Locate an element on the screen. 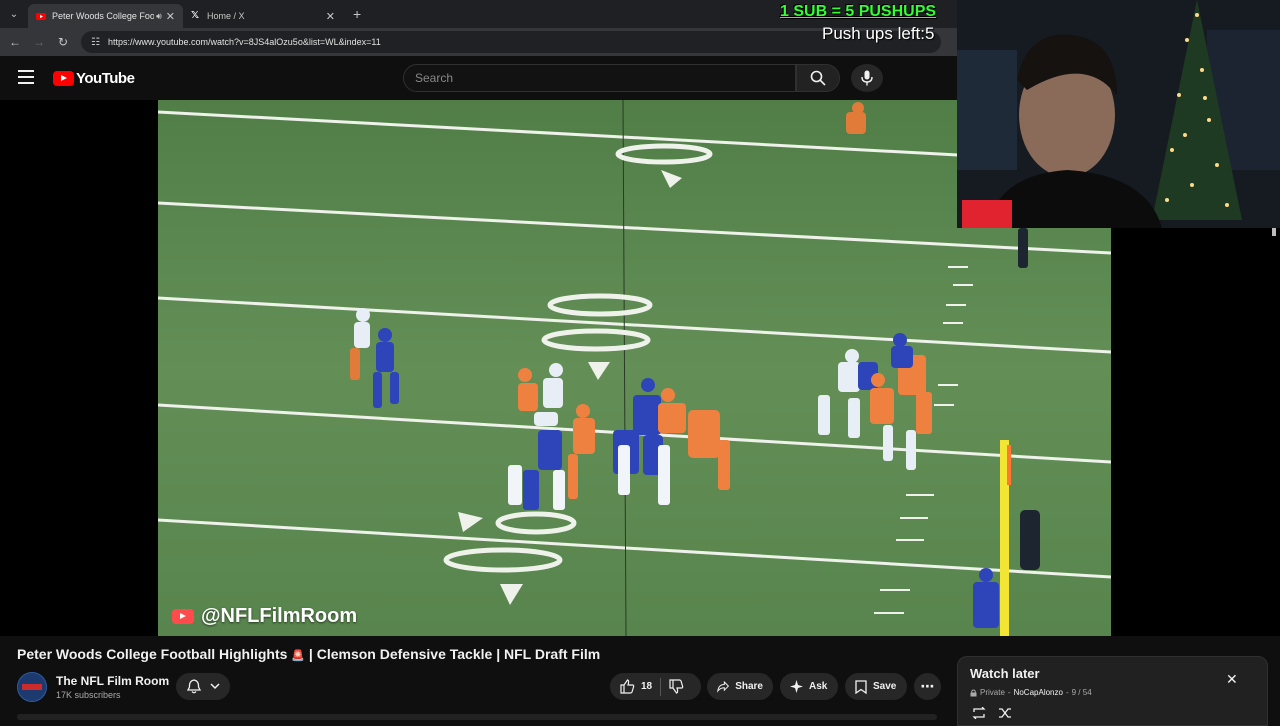 This screenshot has width=1280, height=726. shuffle-icon is located at coordinates (1005, 713).